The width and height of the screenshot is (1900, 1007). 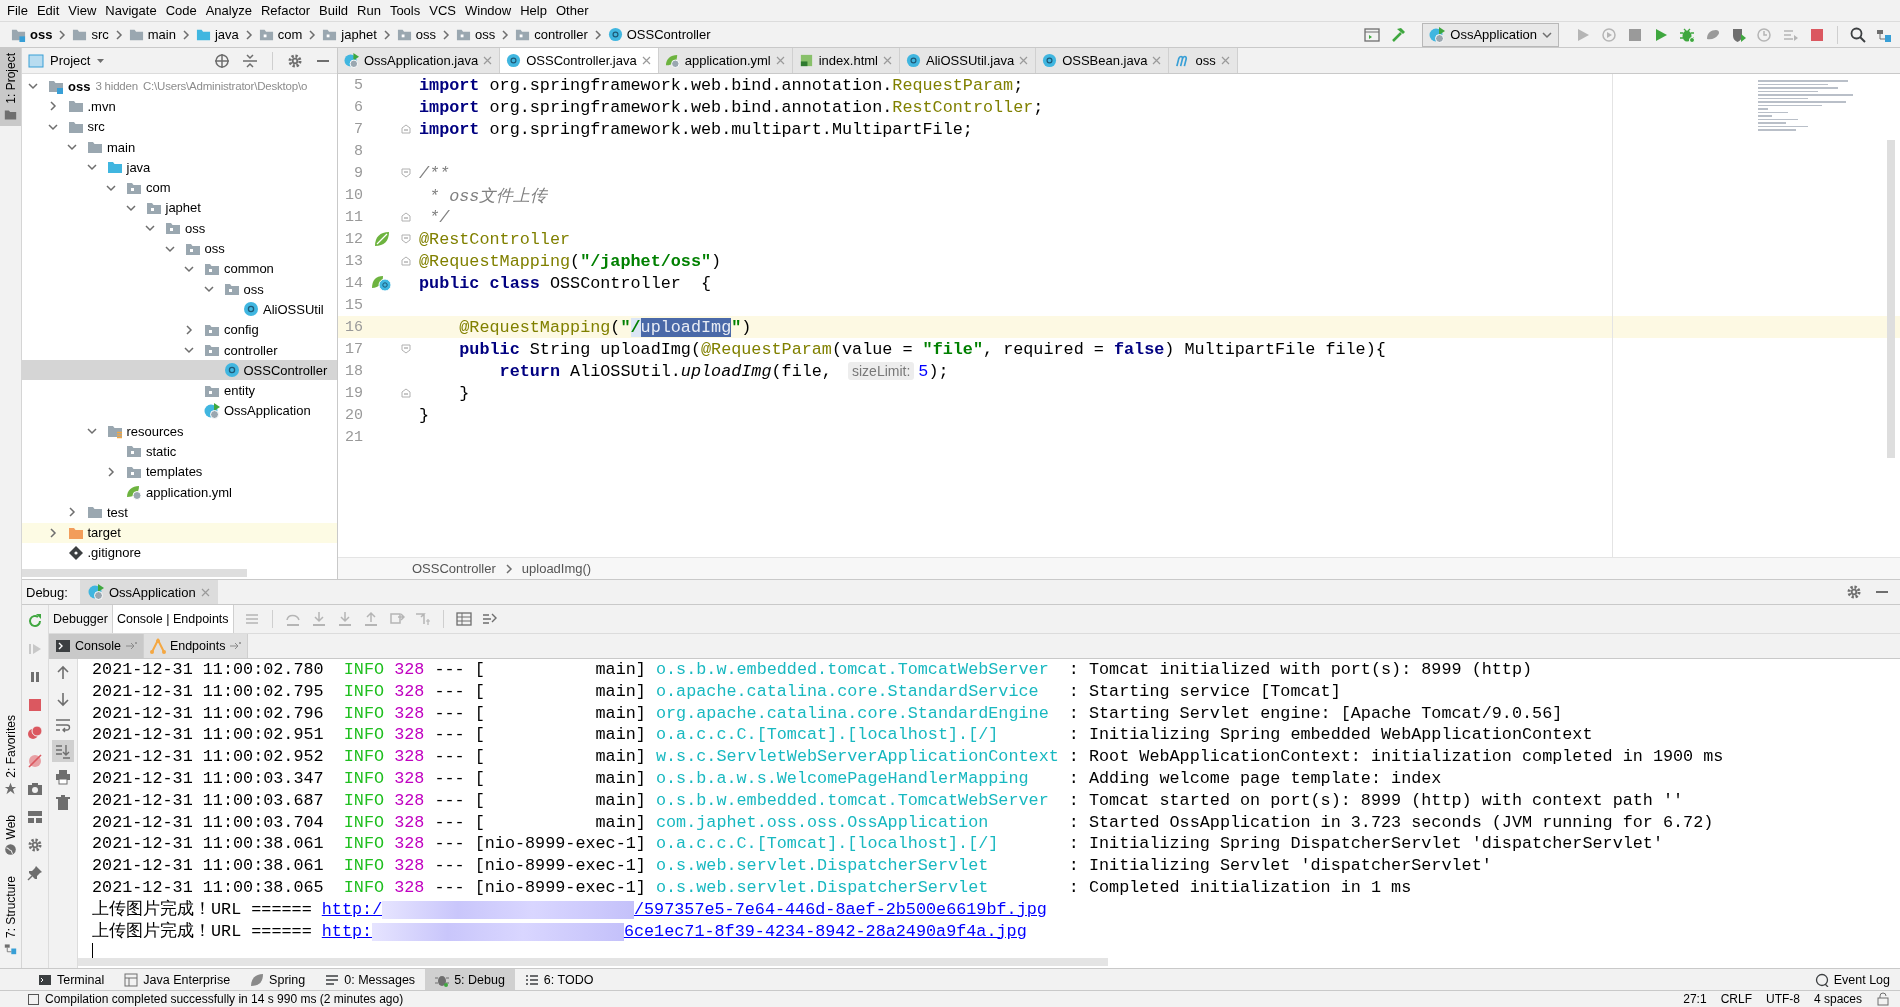 I want to click on view-tab: Debugger, so click(x=80, y=619).